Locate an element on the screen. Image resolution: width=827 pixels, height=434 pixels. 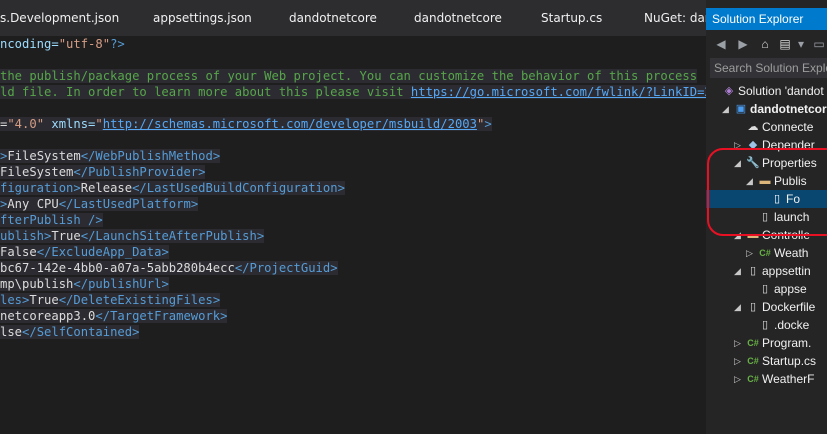
tab-appsettings-json: appsettings.json is located at coordinates (202, 18).